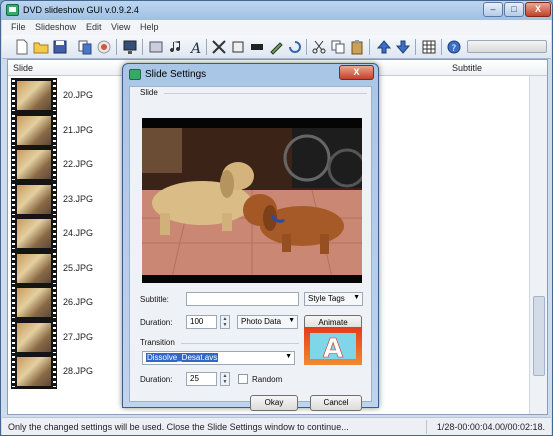  Describe the element at coordinates (243, 379) in the screenshot. I see `random-checkbox` at that location.